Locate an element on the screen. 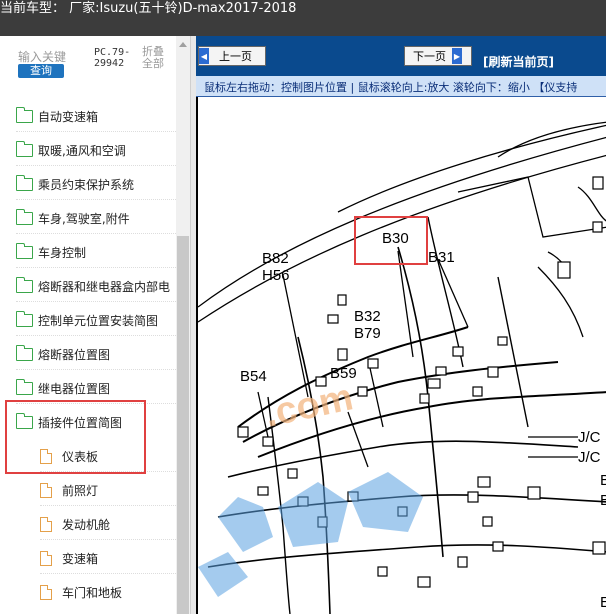  tree-folder-item: 取暖,通风和空调 is located at coordinates (96, 150).